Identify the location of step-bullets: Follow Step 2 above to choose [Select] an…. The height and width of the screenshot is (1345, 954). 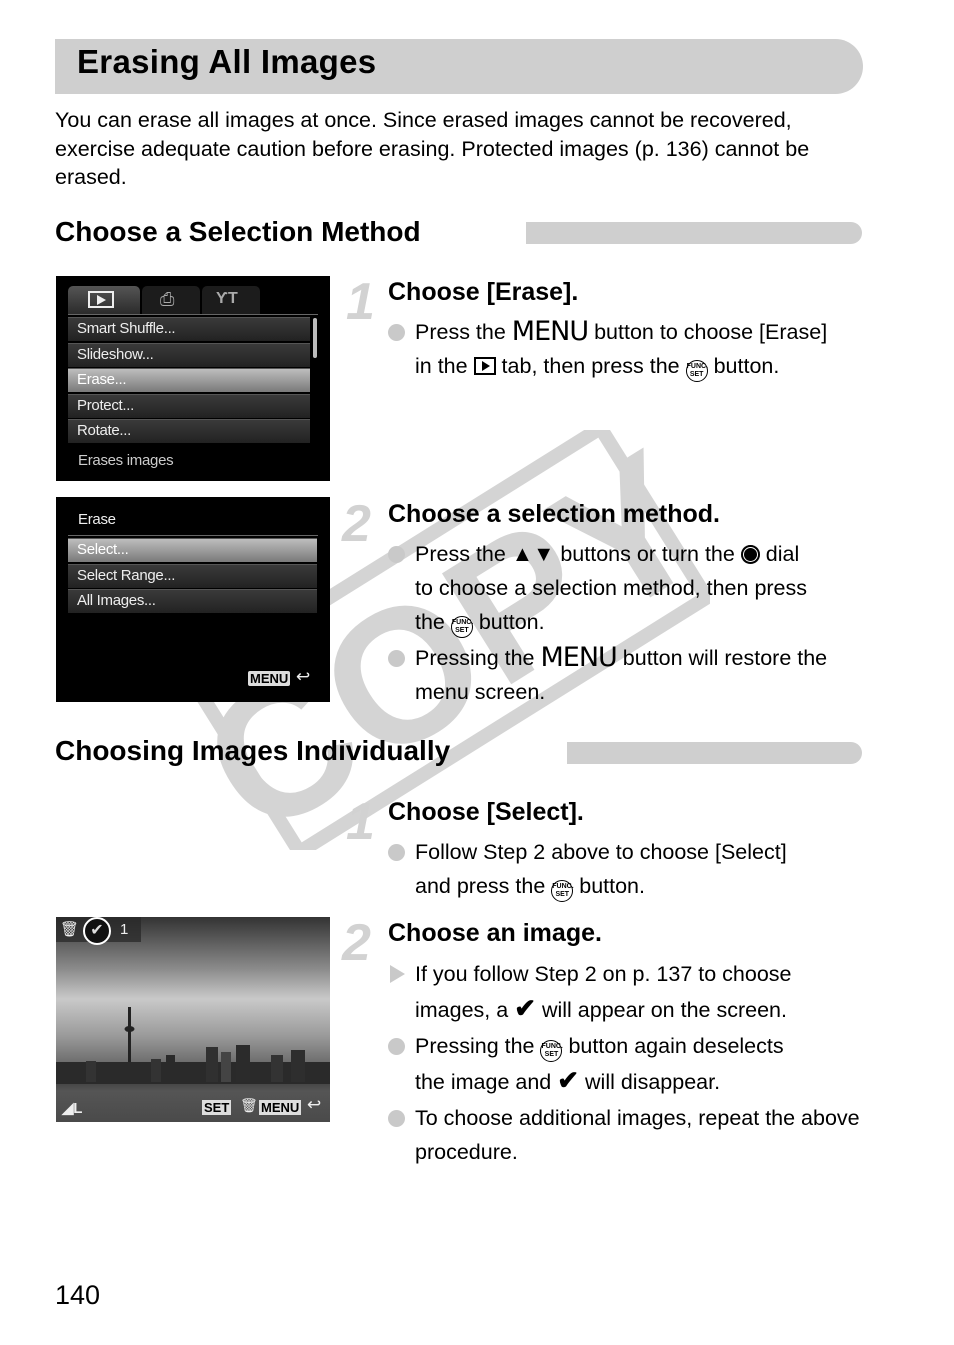
(625, 869).